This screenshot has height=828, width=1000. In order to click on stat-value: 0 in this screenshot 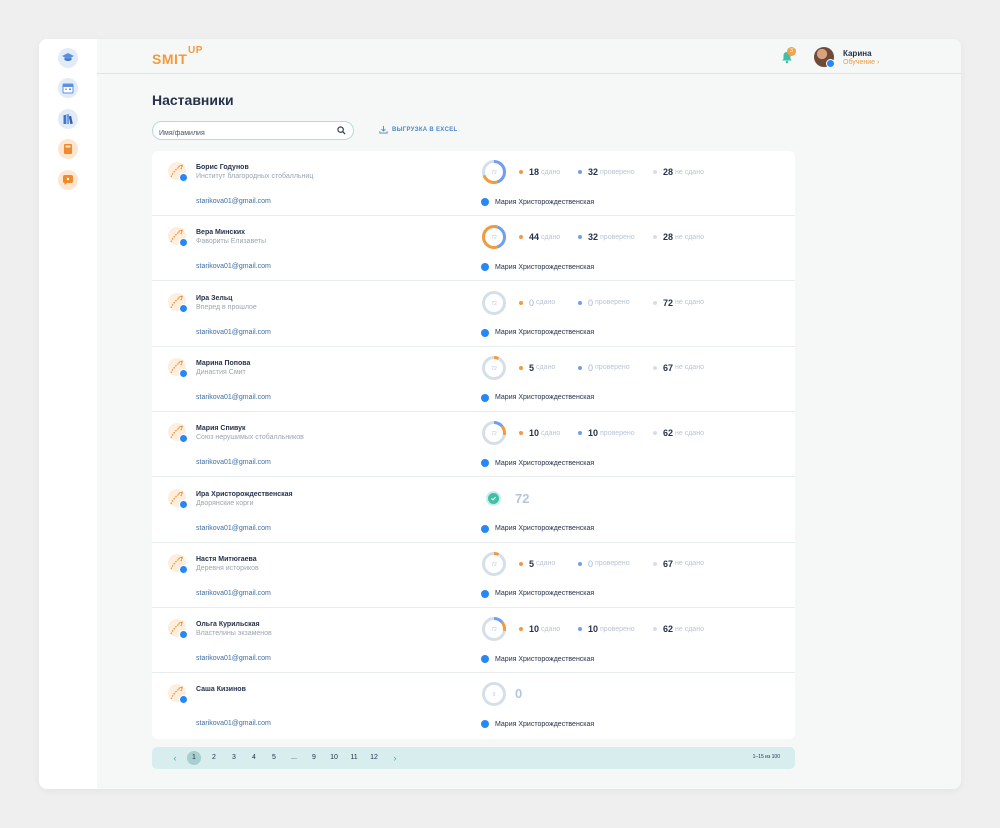, I will do `click(532, 302)`.